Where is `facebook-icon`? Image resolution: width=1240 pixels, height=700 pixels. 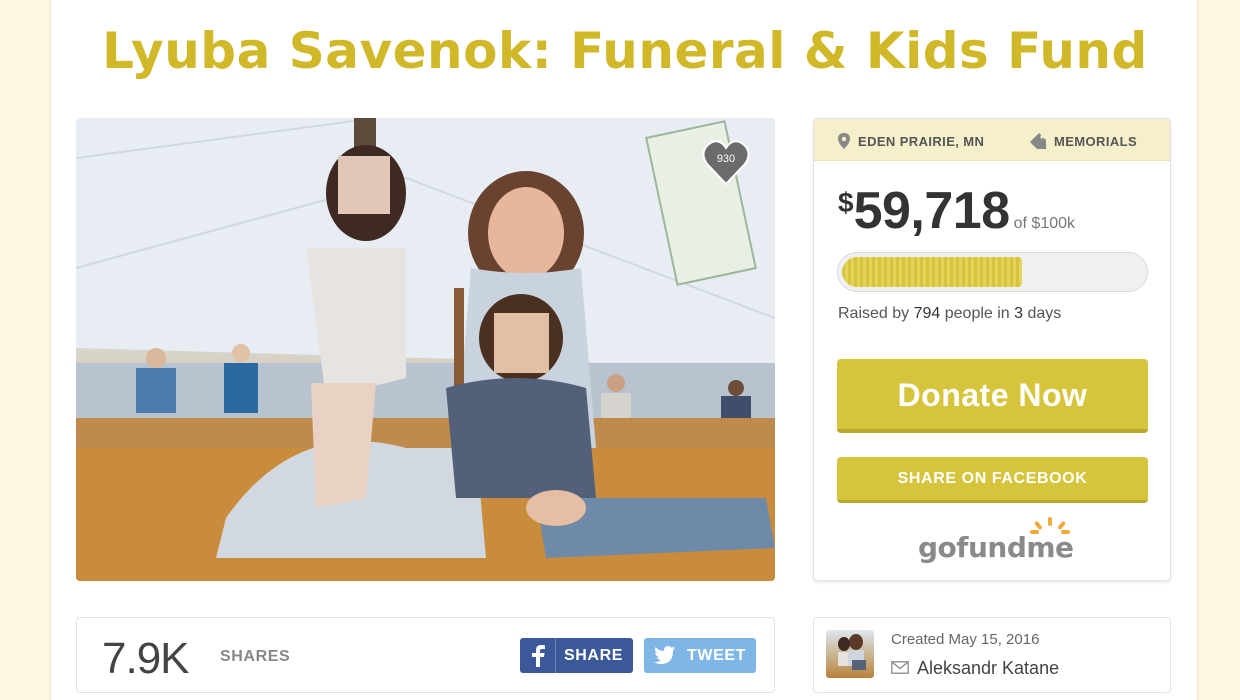 facebook-icon is located at coordinates (538, 658).